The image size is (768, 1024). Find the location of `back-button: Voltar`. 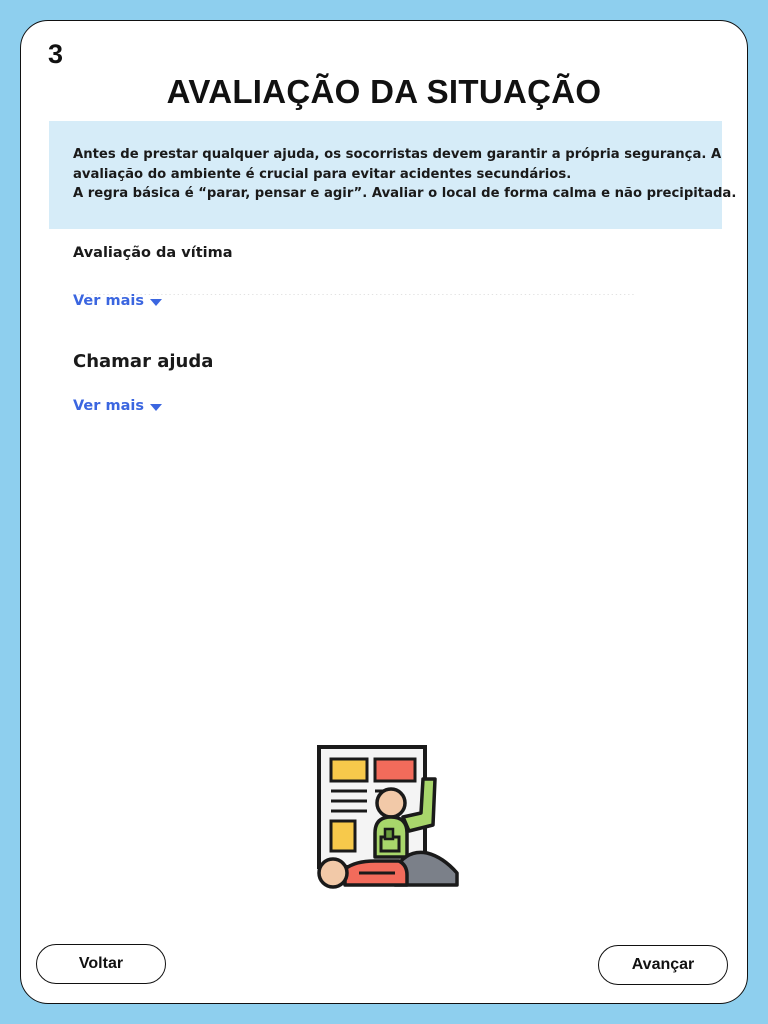

back-button: Voltar is located at coordinates (101, 964).